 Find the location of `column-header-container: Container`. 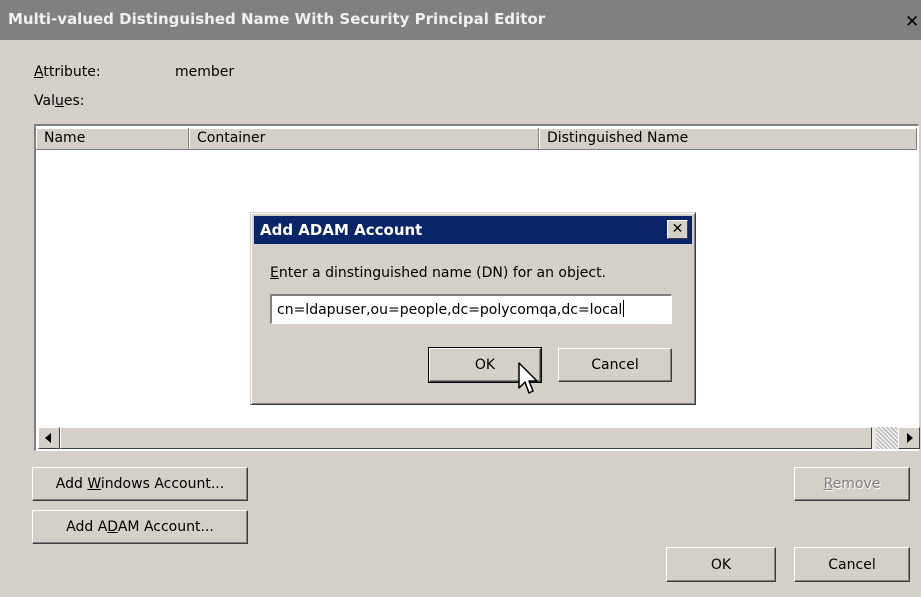

column-header-container: Container is located at coordinates (364, 139).